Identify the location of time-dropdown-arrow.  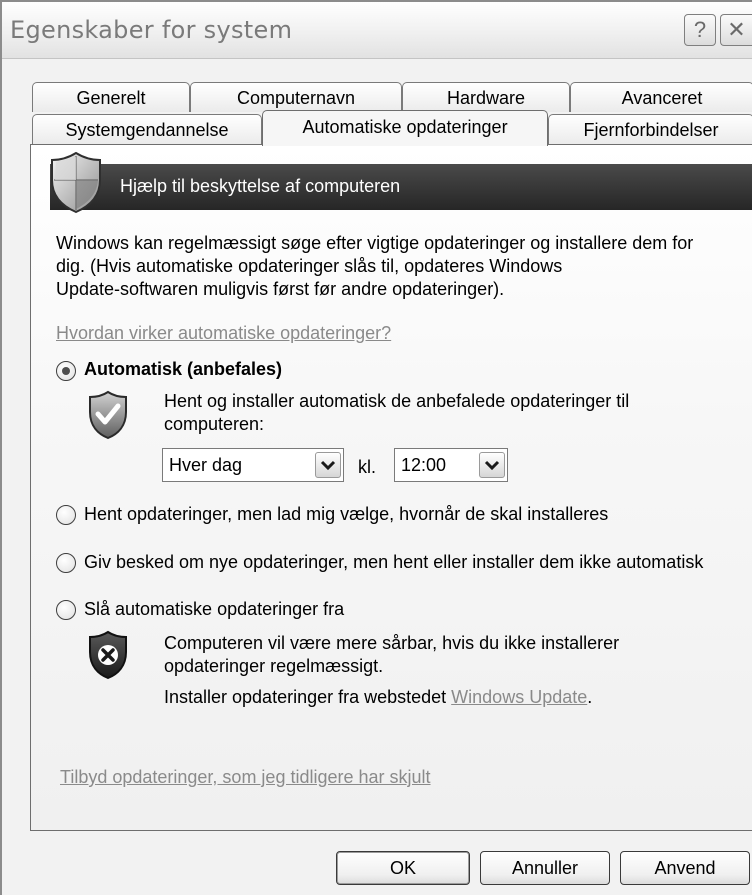
(492, 465).